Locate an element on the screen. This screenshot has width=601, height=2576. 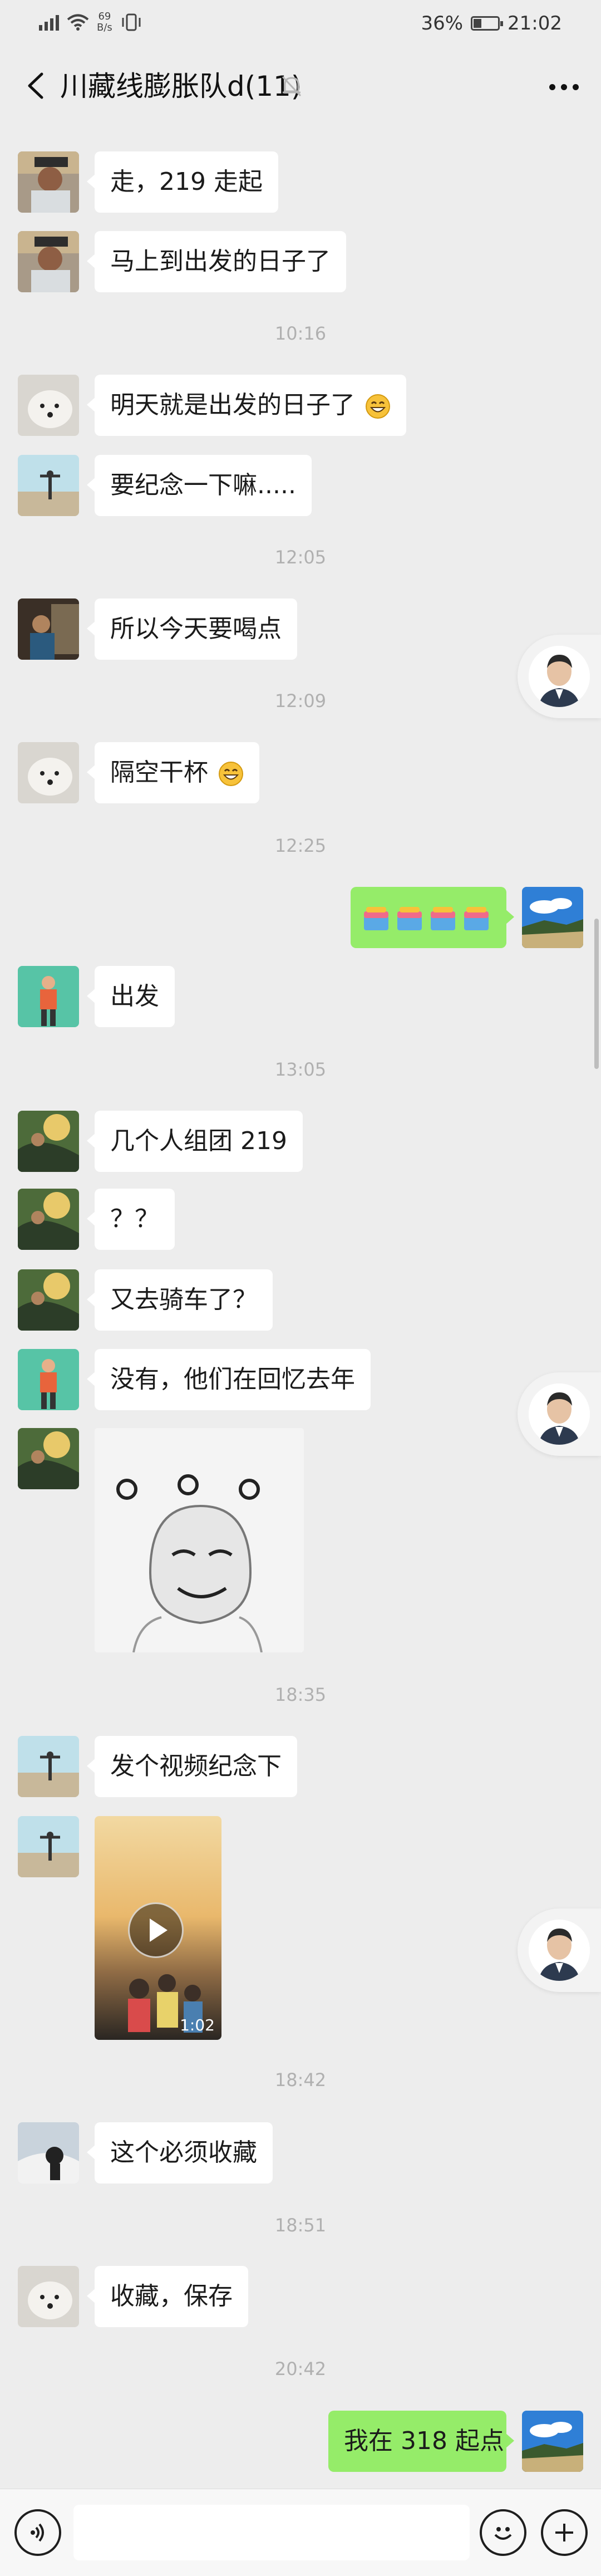
timestamp: 18:51 is located at coordinates (300, 2225).